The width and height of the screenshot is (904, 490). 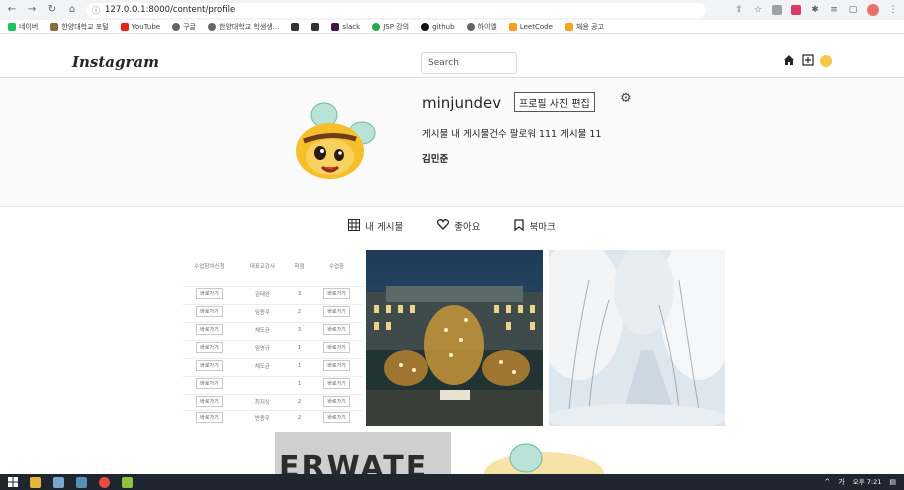 What do you see at coordinates (273, 329) in the screenshot?
I see `table-row: 바로가기 채도균 3 바로가기` at bounding box center [273, 329].